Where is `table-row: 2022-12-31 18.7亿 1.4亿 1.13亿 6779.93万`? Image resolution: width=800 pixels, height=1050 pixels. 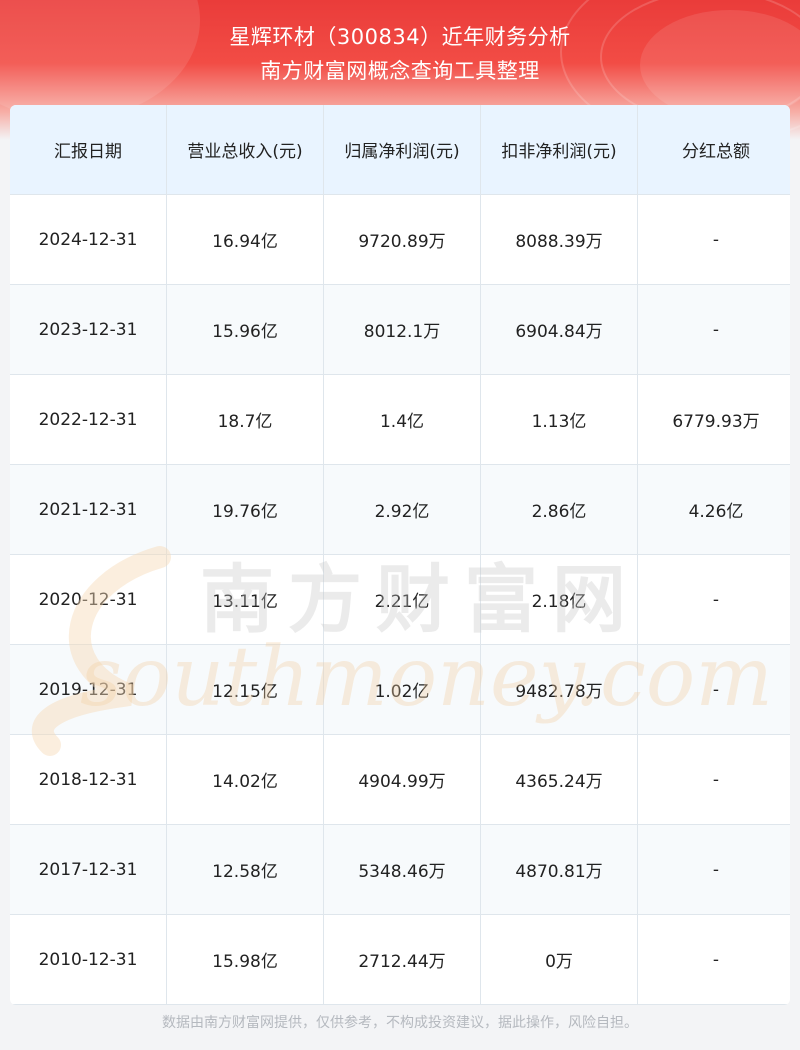 table-row: 2022-12-31 18.7亿 1.4亿 1.13亿 6779.93万 is located at coordinates (400, 419).